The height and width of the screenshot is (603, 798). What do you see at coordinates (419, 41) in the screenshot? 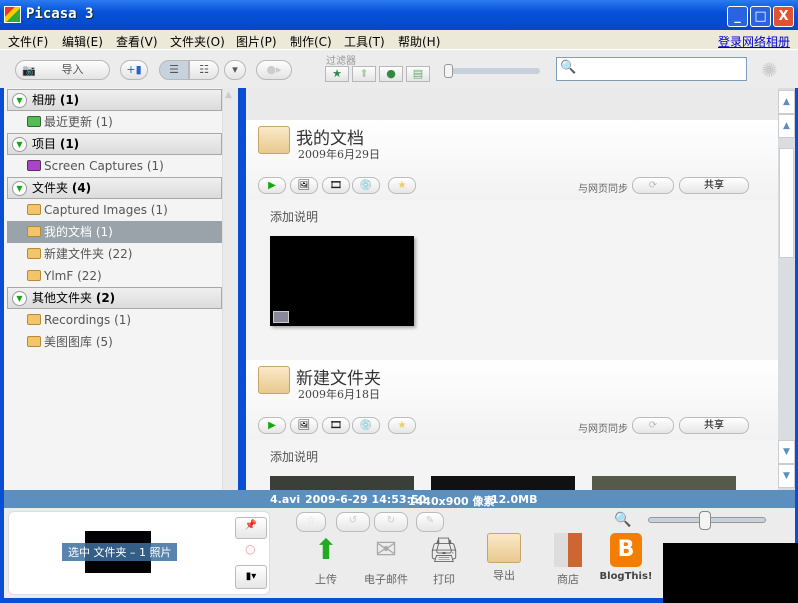
I see `menu-help: 帮助(H)` at bounding box center [419, 41].